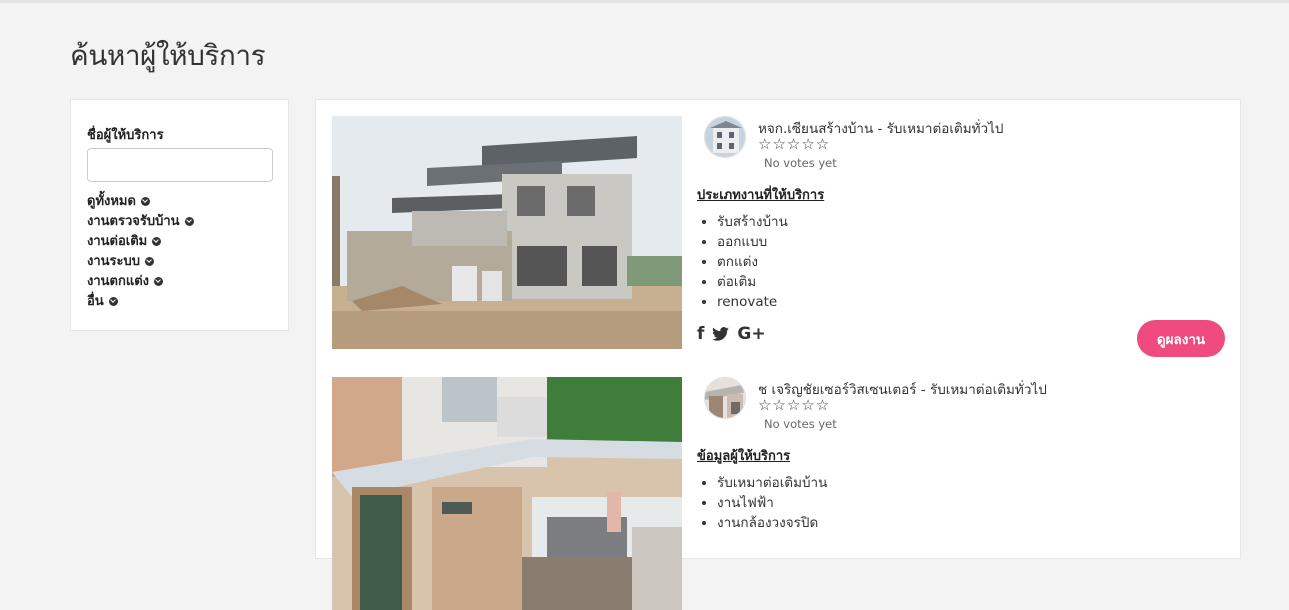 The width and height of the screenshot is (1289, 610). What do you see at coordinates (752, 242) in the screenshot?
I see `list-item: ออกแบบ` at bounding box center [752, 242].